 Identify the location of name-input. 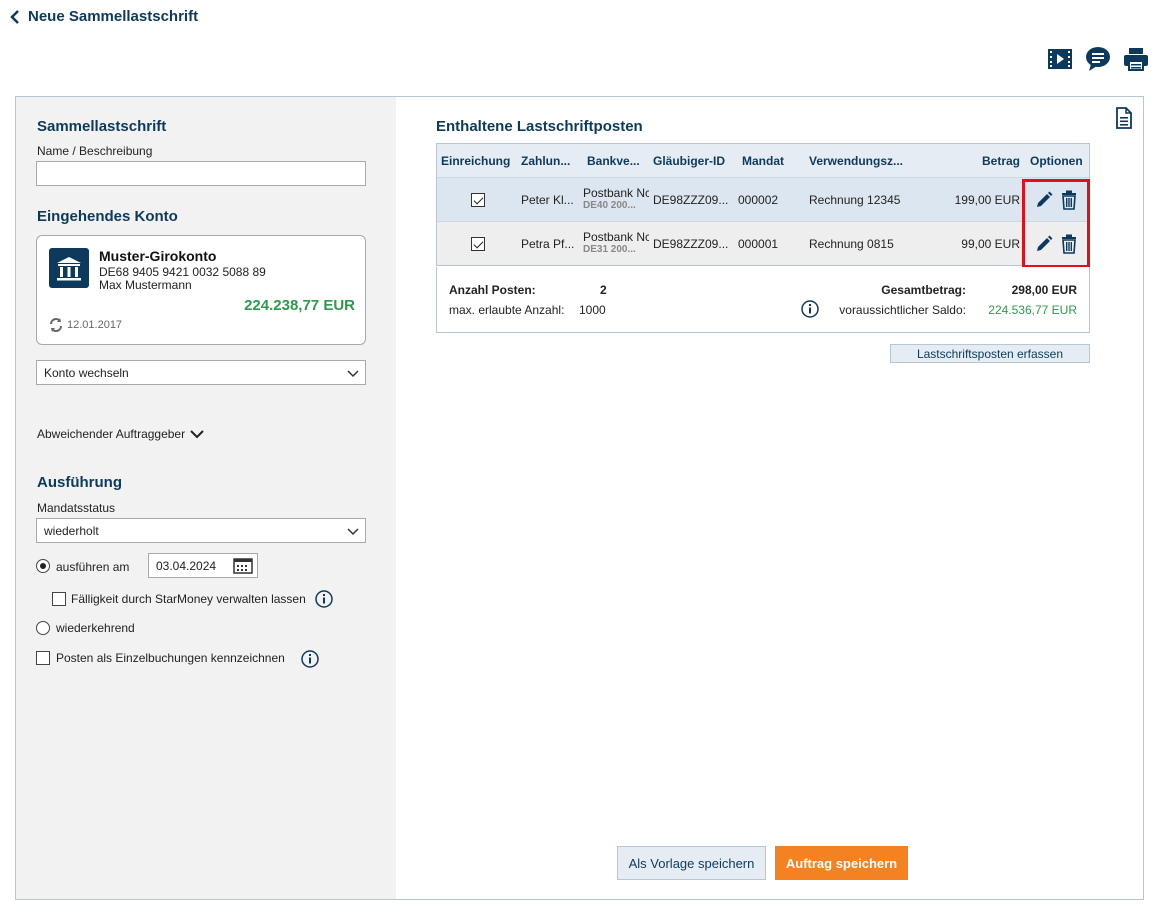
(201, 173).